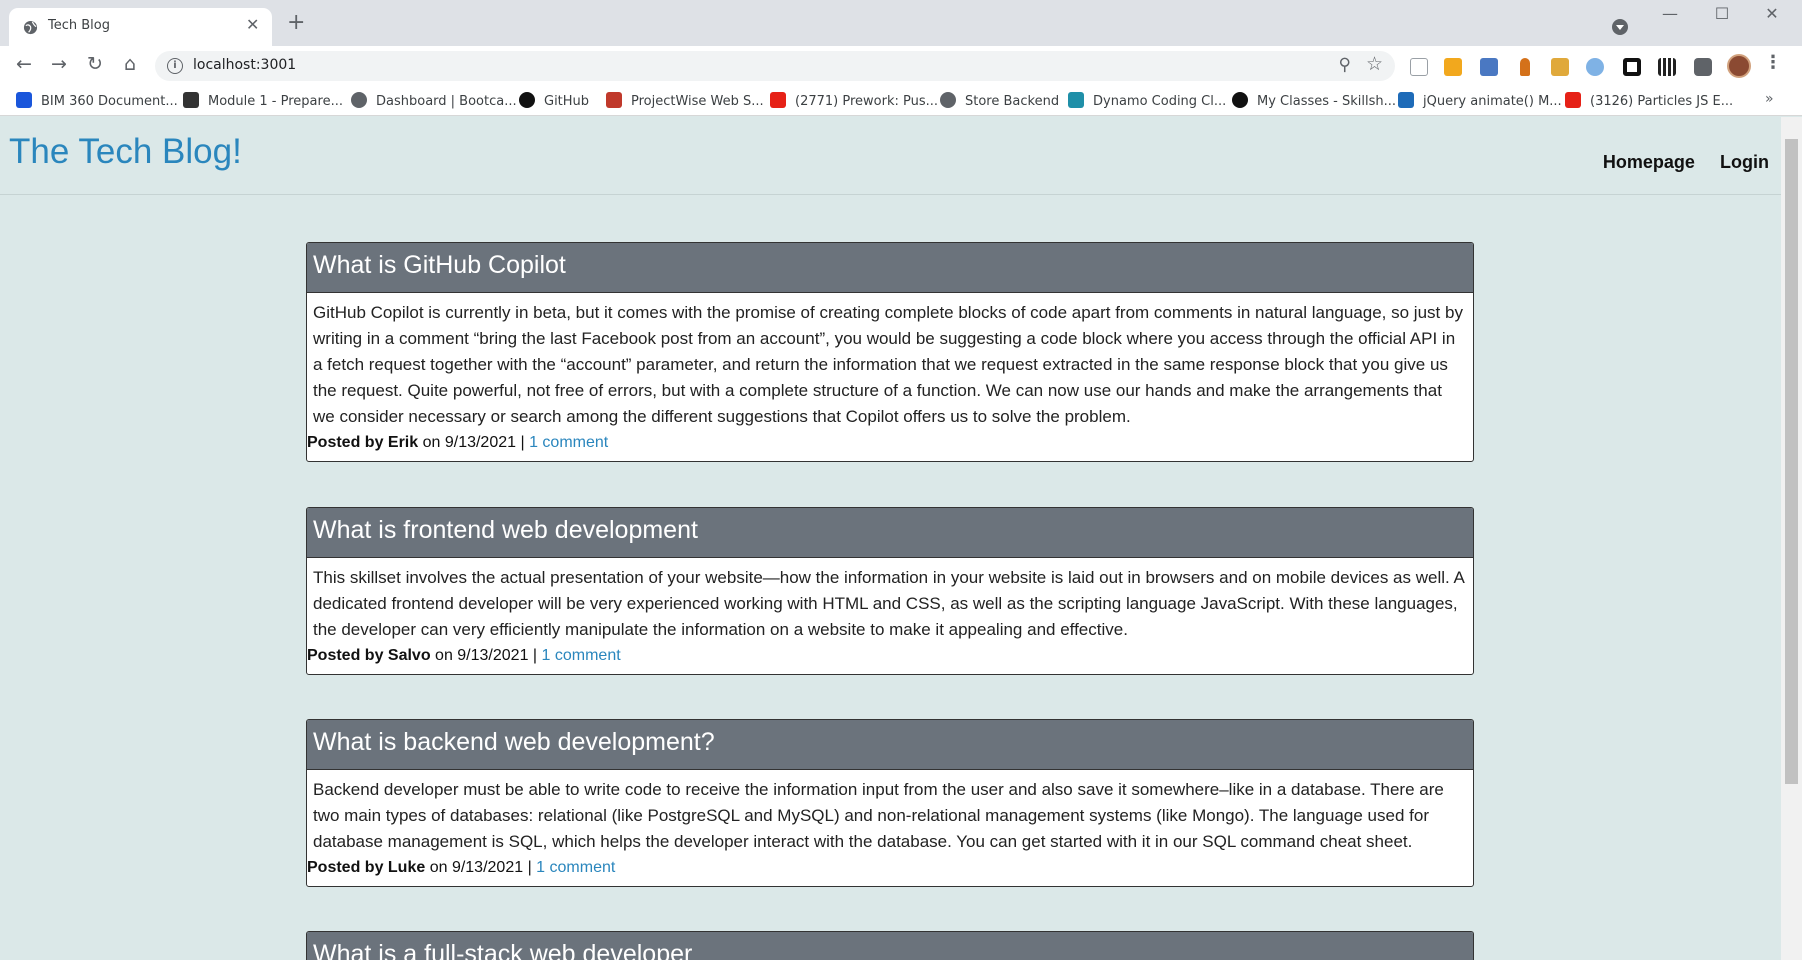  What do you see at coordinates (1453, 67) in the screenshot?
I see `extension-badge-icon` at bounding box center [1453, 67].